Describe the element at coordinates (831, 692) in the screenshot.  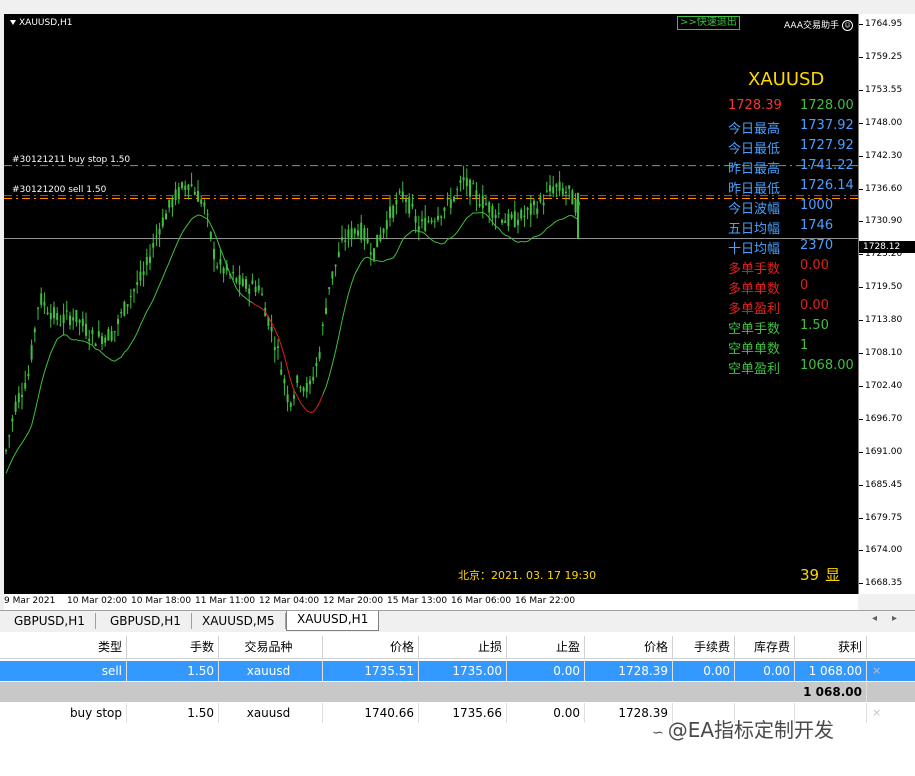
I see `total-profit: 1 068.00` at that location.